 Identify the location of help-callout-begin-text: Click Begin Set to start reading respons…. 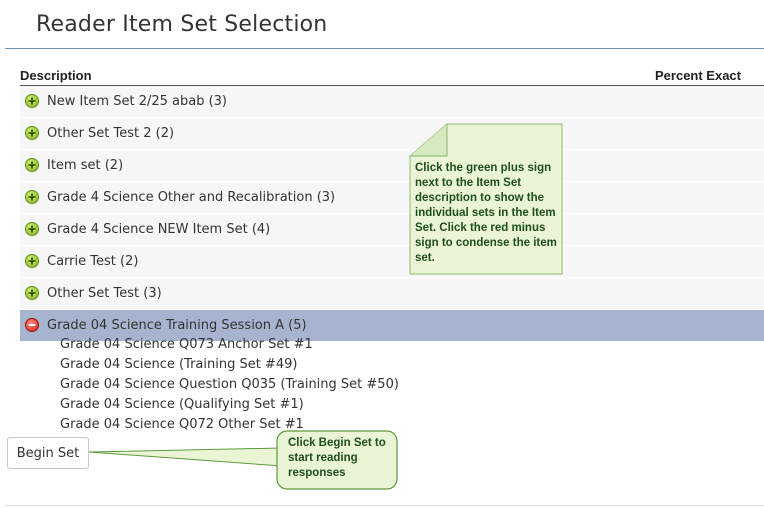
(337, 458).